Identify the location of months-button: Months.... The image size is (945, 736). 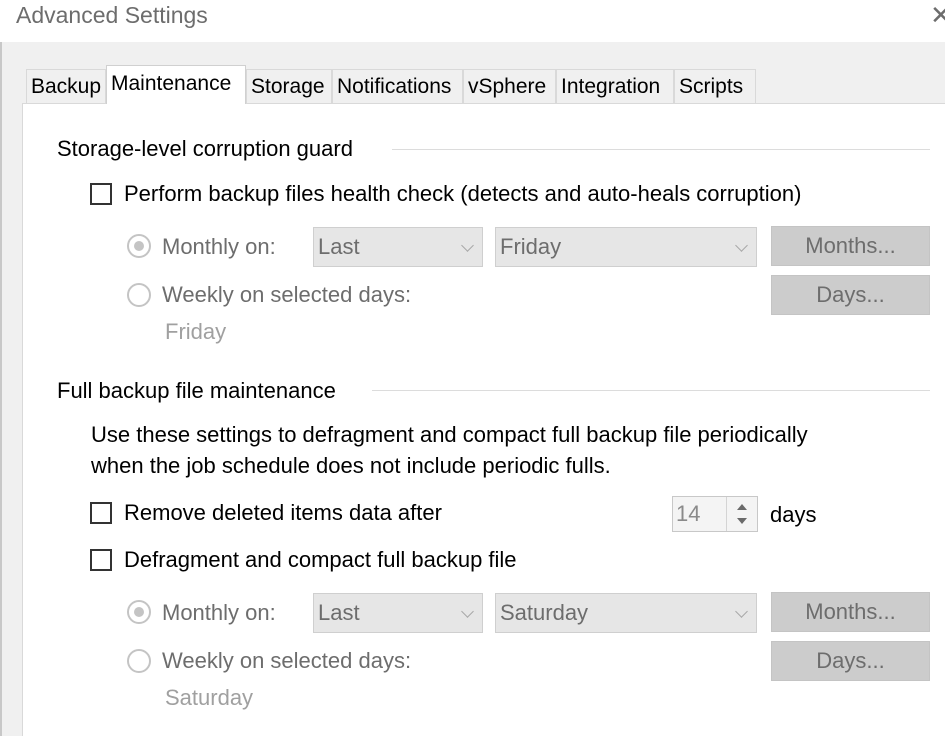
(850, 246).